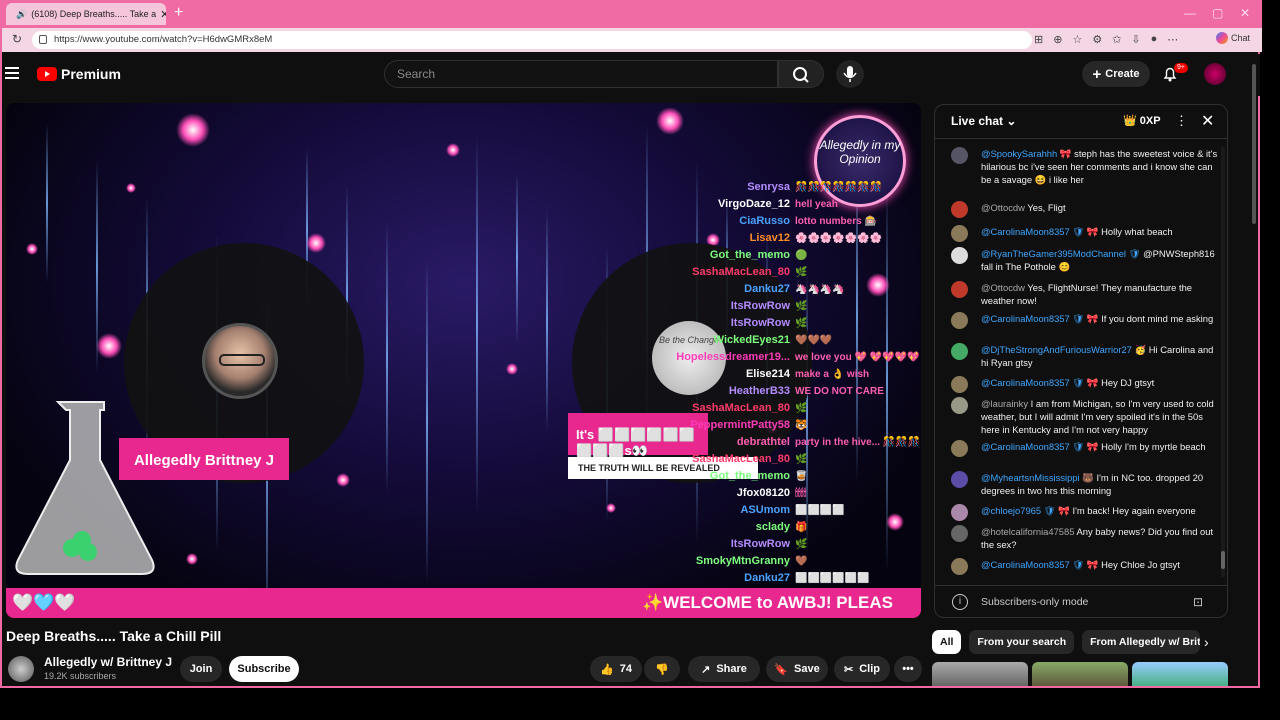  What do you see at coordinates (801, 74) in the screenshot?
I see `search-button` at bounding box center [801, 74].